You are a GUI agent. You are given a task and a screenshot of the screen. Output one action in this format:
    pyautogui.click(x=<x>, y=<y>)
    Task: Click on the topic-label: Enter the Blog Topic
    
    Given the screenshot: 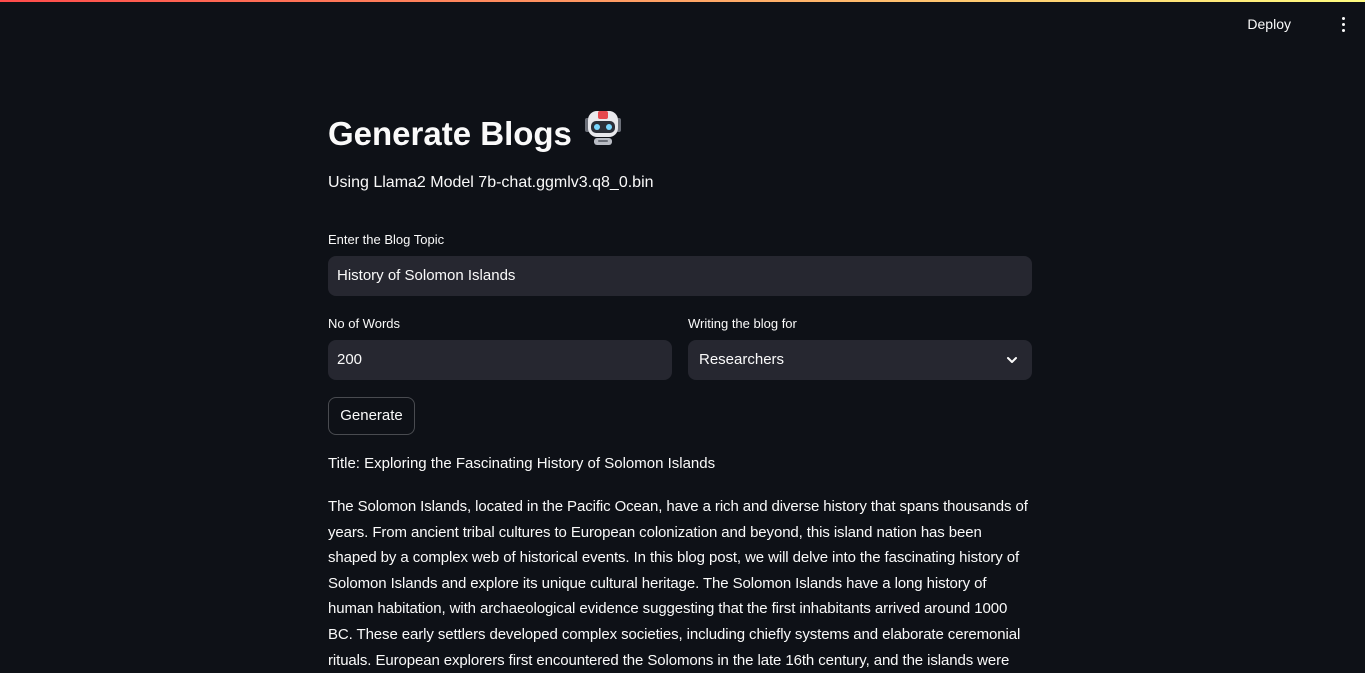 What is the action you would take?
    pyautogui.click(x=386, y=239)
    